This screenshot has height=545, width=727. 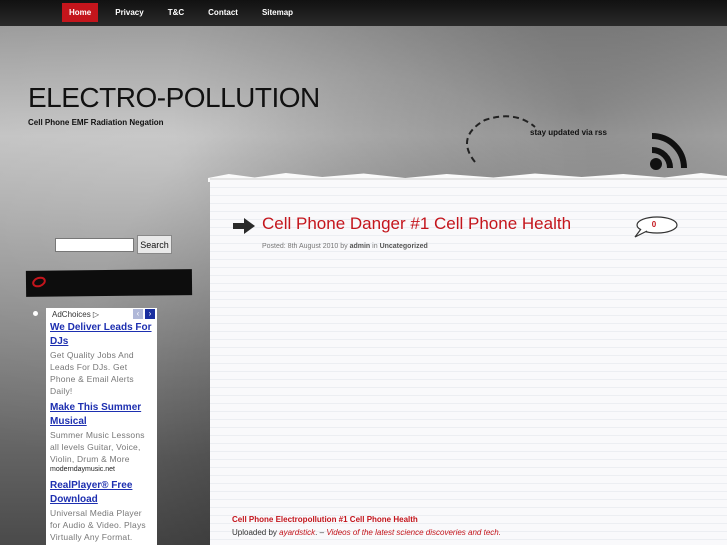 What do you see at coordinates (94, 245) in the screenshot?
I see `search-input` at bounding box center [94, 245].